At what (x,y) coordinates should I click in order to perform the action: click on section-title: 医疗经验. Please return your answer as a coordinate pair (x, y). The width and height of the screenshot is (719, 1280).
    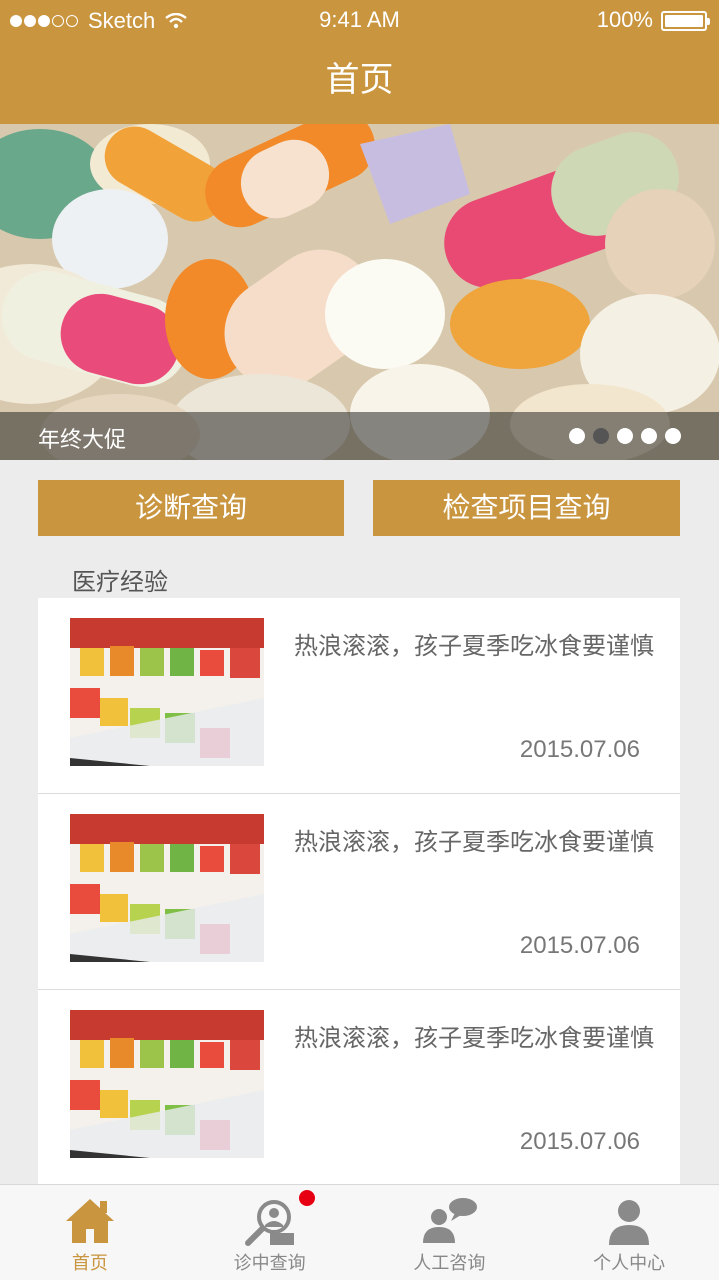
    Looking at the image, I should click on (120, 582).